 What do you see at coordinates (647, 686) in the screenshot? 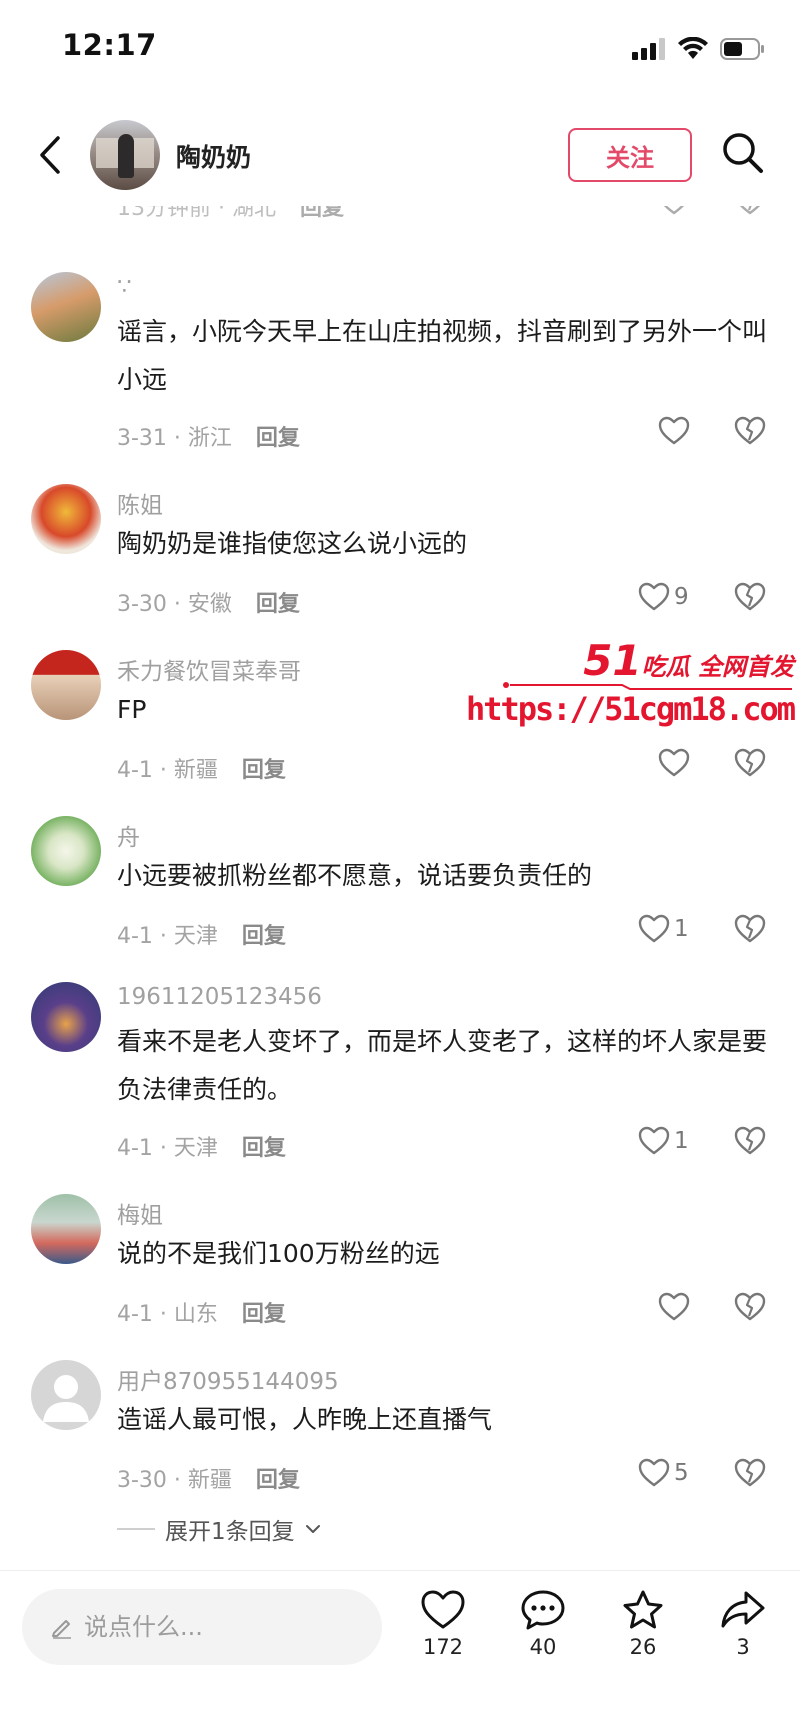
I see `watermark-line` at bounding box center [647, 686].